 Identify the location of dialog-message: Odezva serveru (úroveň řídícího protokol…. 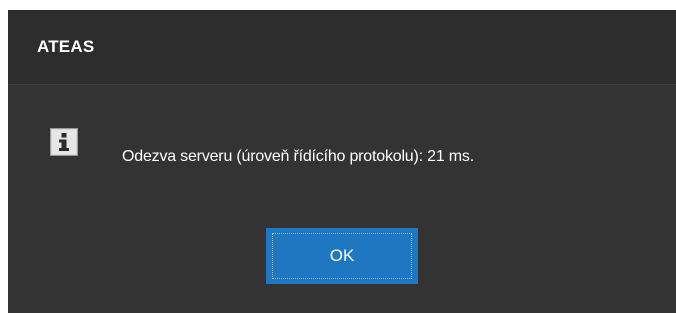
(298, 156).